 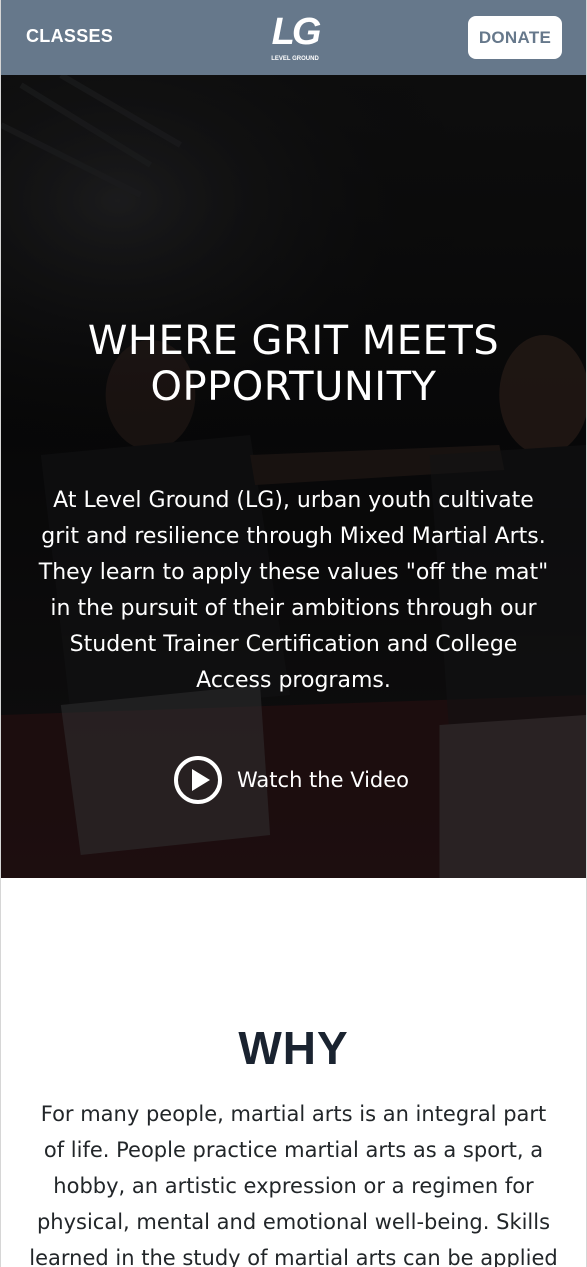 I want to click on svg-text: LG, so click(x=296, y=32).